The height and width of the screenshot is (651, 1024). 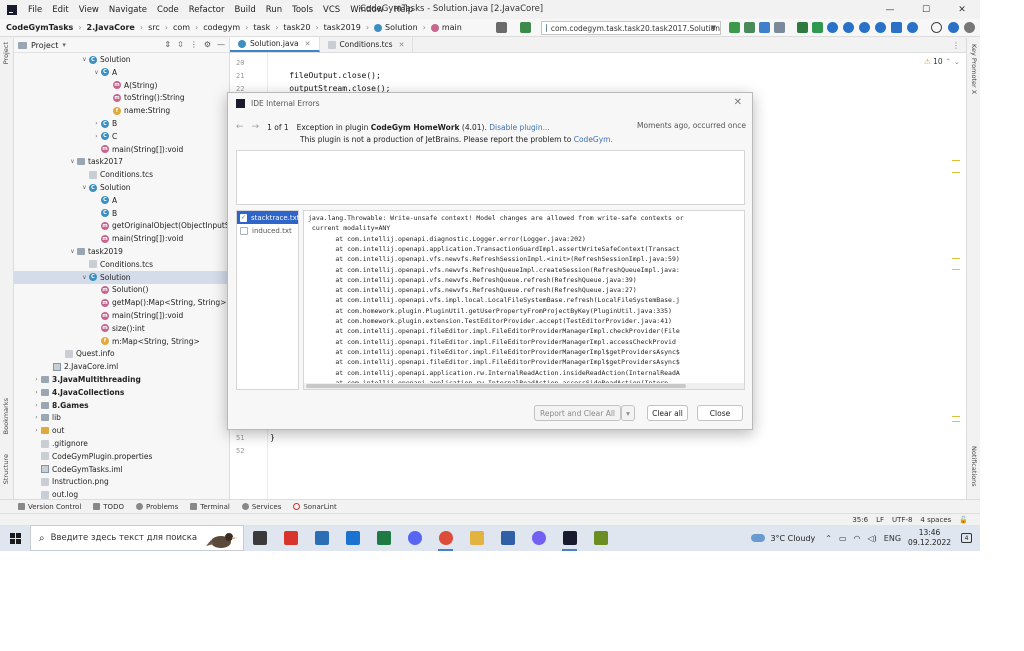 What do you see at coordinates (734, 27) in the screenshot?
I see `run-icon` at bounding box center [734, 27].